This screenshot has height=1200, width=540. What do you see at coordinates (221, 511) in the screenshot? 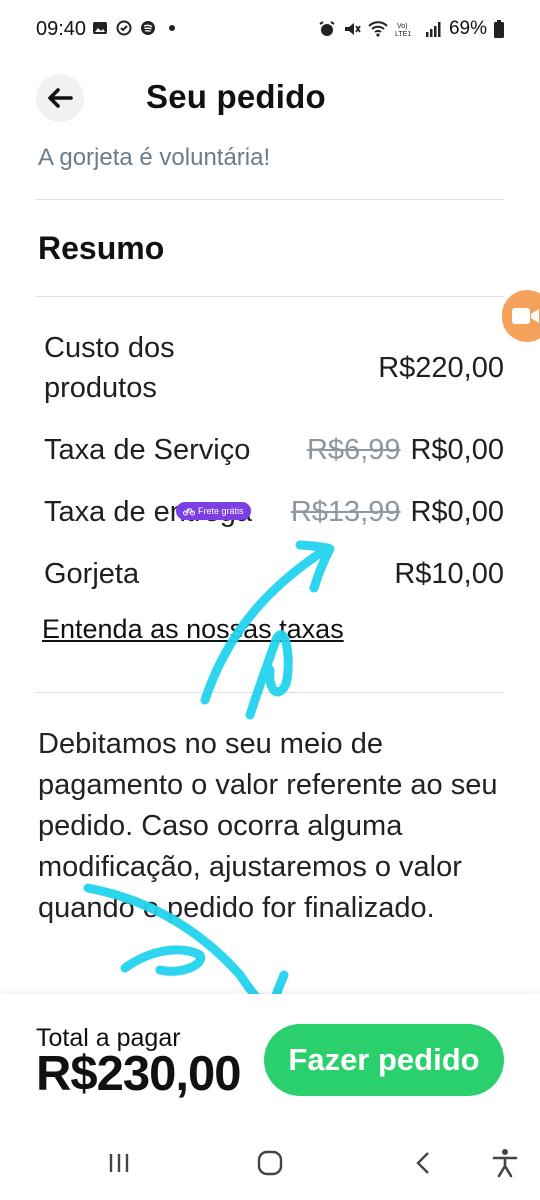
I see `badge-label: Frete grátis` at bounding box center [221, 511].